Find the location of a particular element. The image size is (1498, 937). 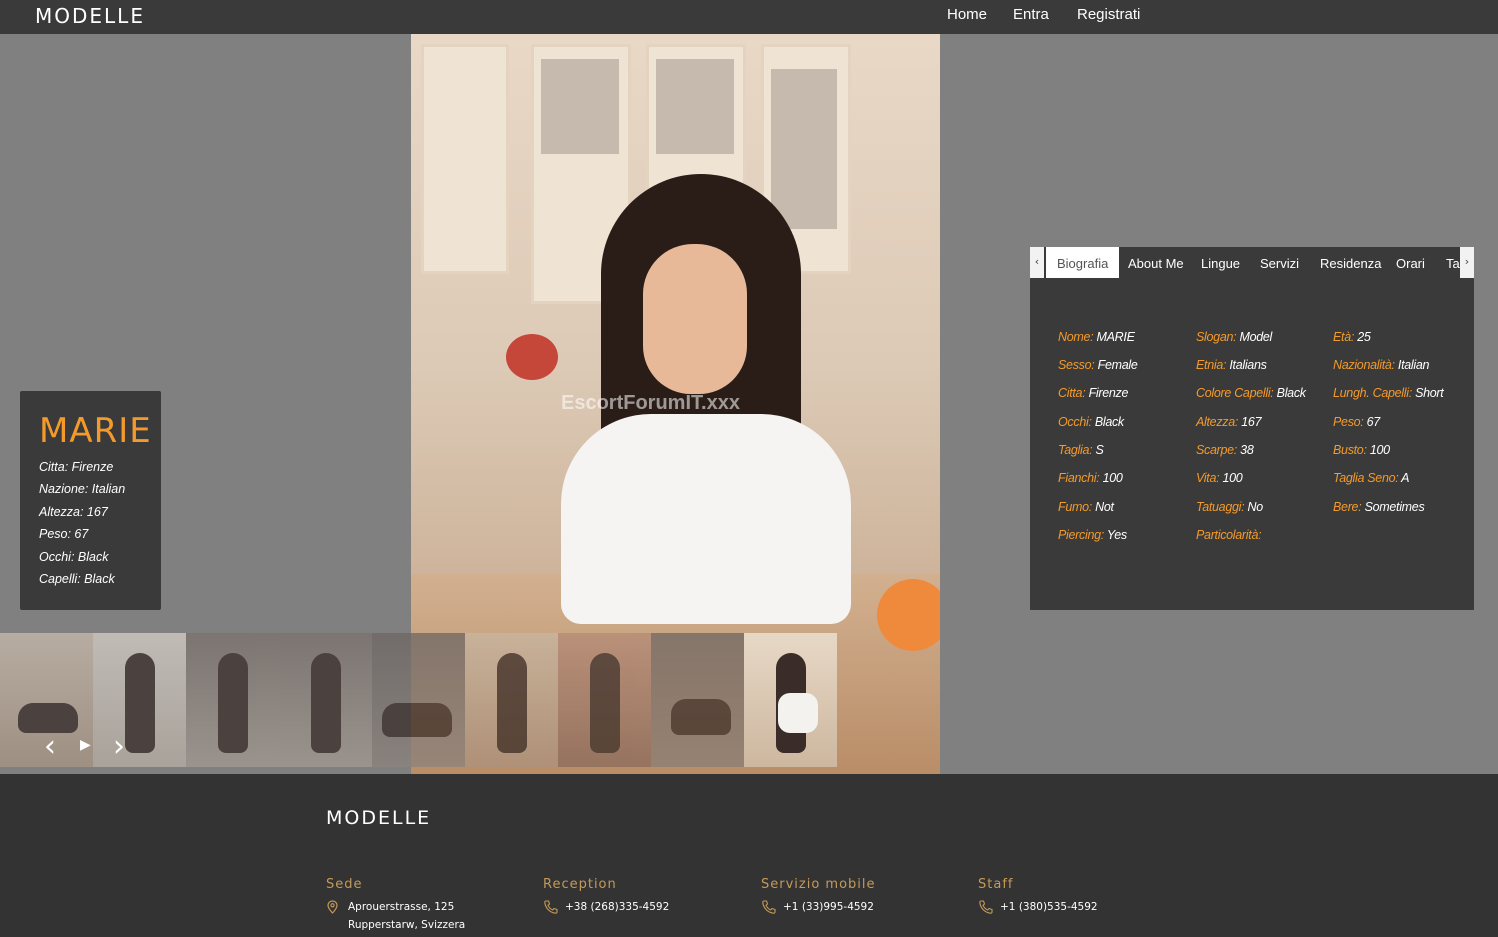

tab-truncated: Ta is located at coordinates (1453, 262).